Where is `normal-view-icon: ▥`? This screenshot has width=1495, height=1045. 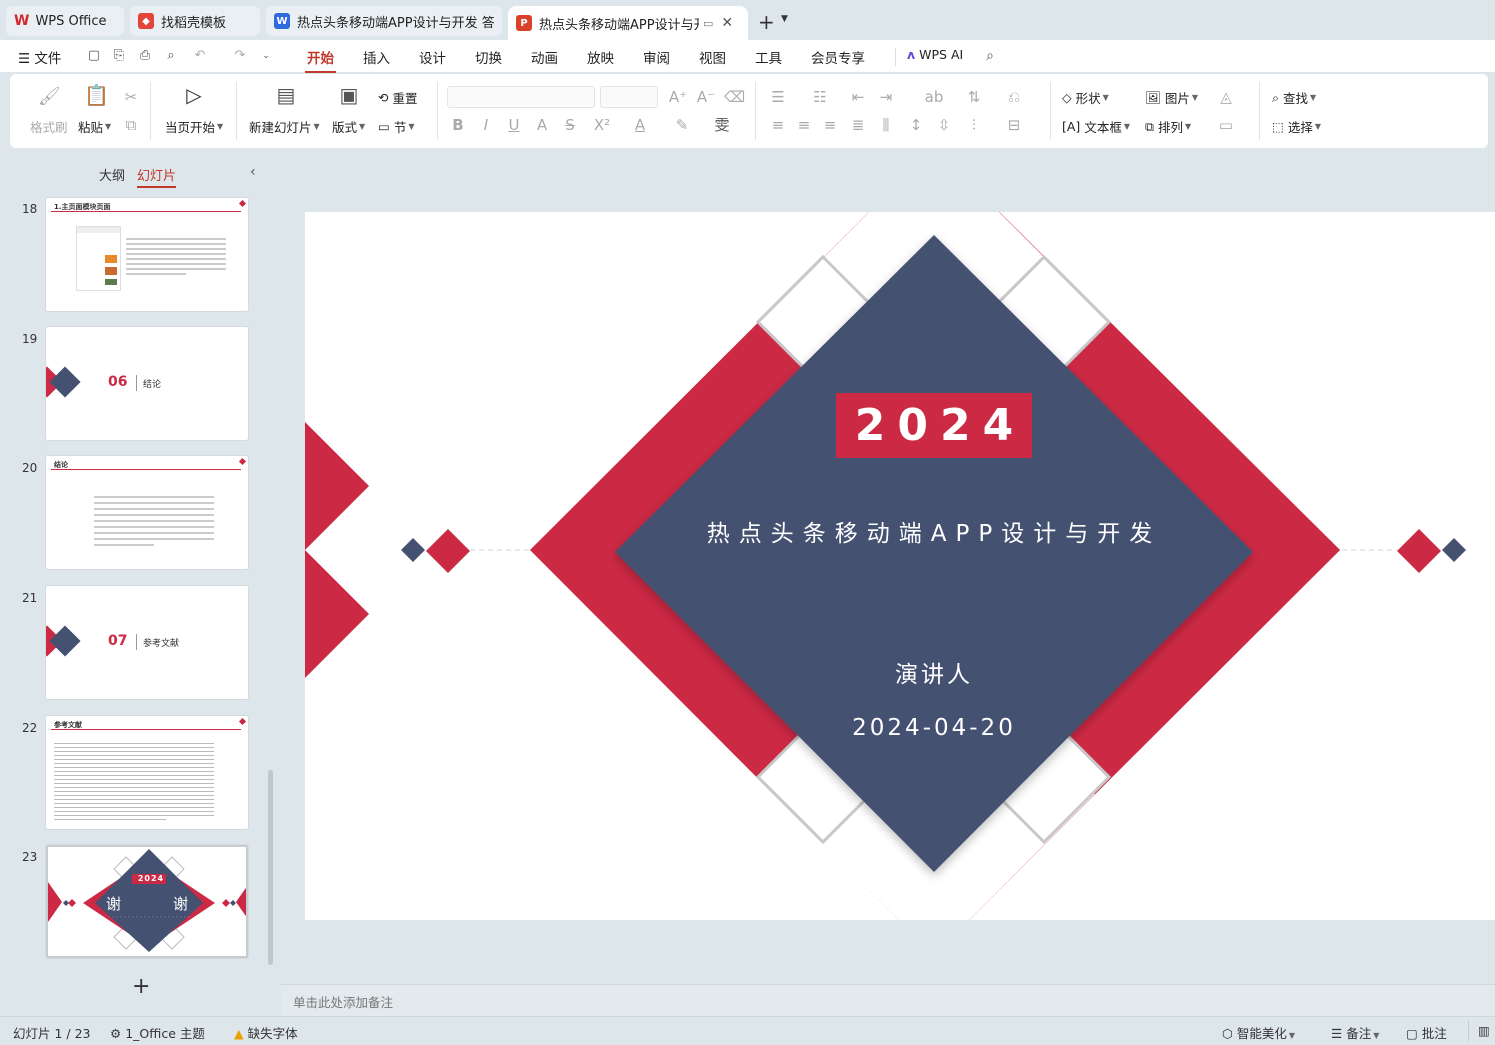
normal-view-icon: ▥ is located at coordinates (1484, 1030).